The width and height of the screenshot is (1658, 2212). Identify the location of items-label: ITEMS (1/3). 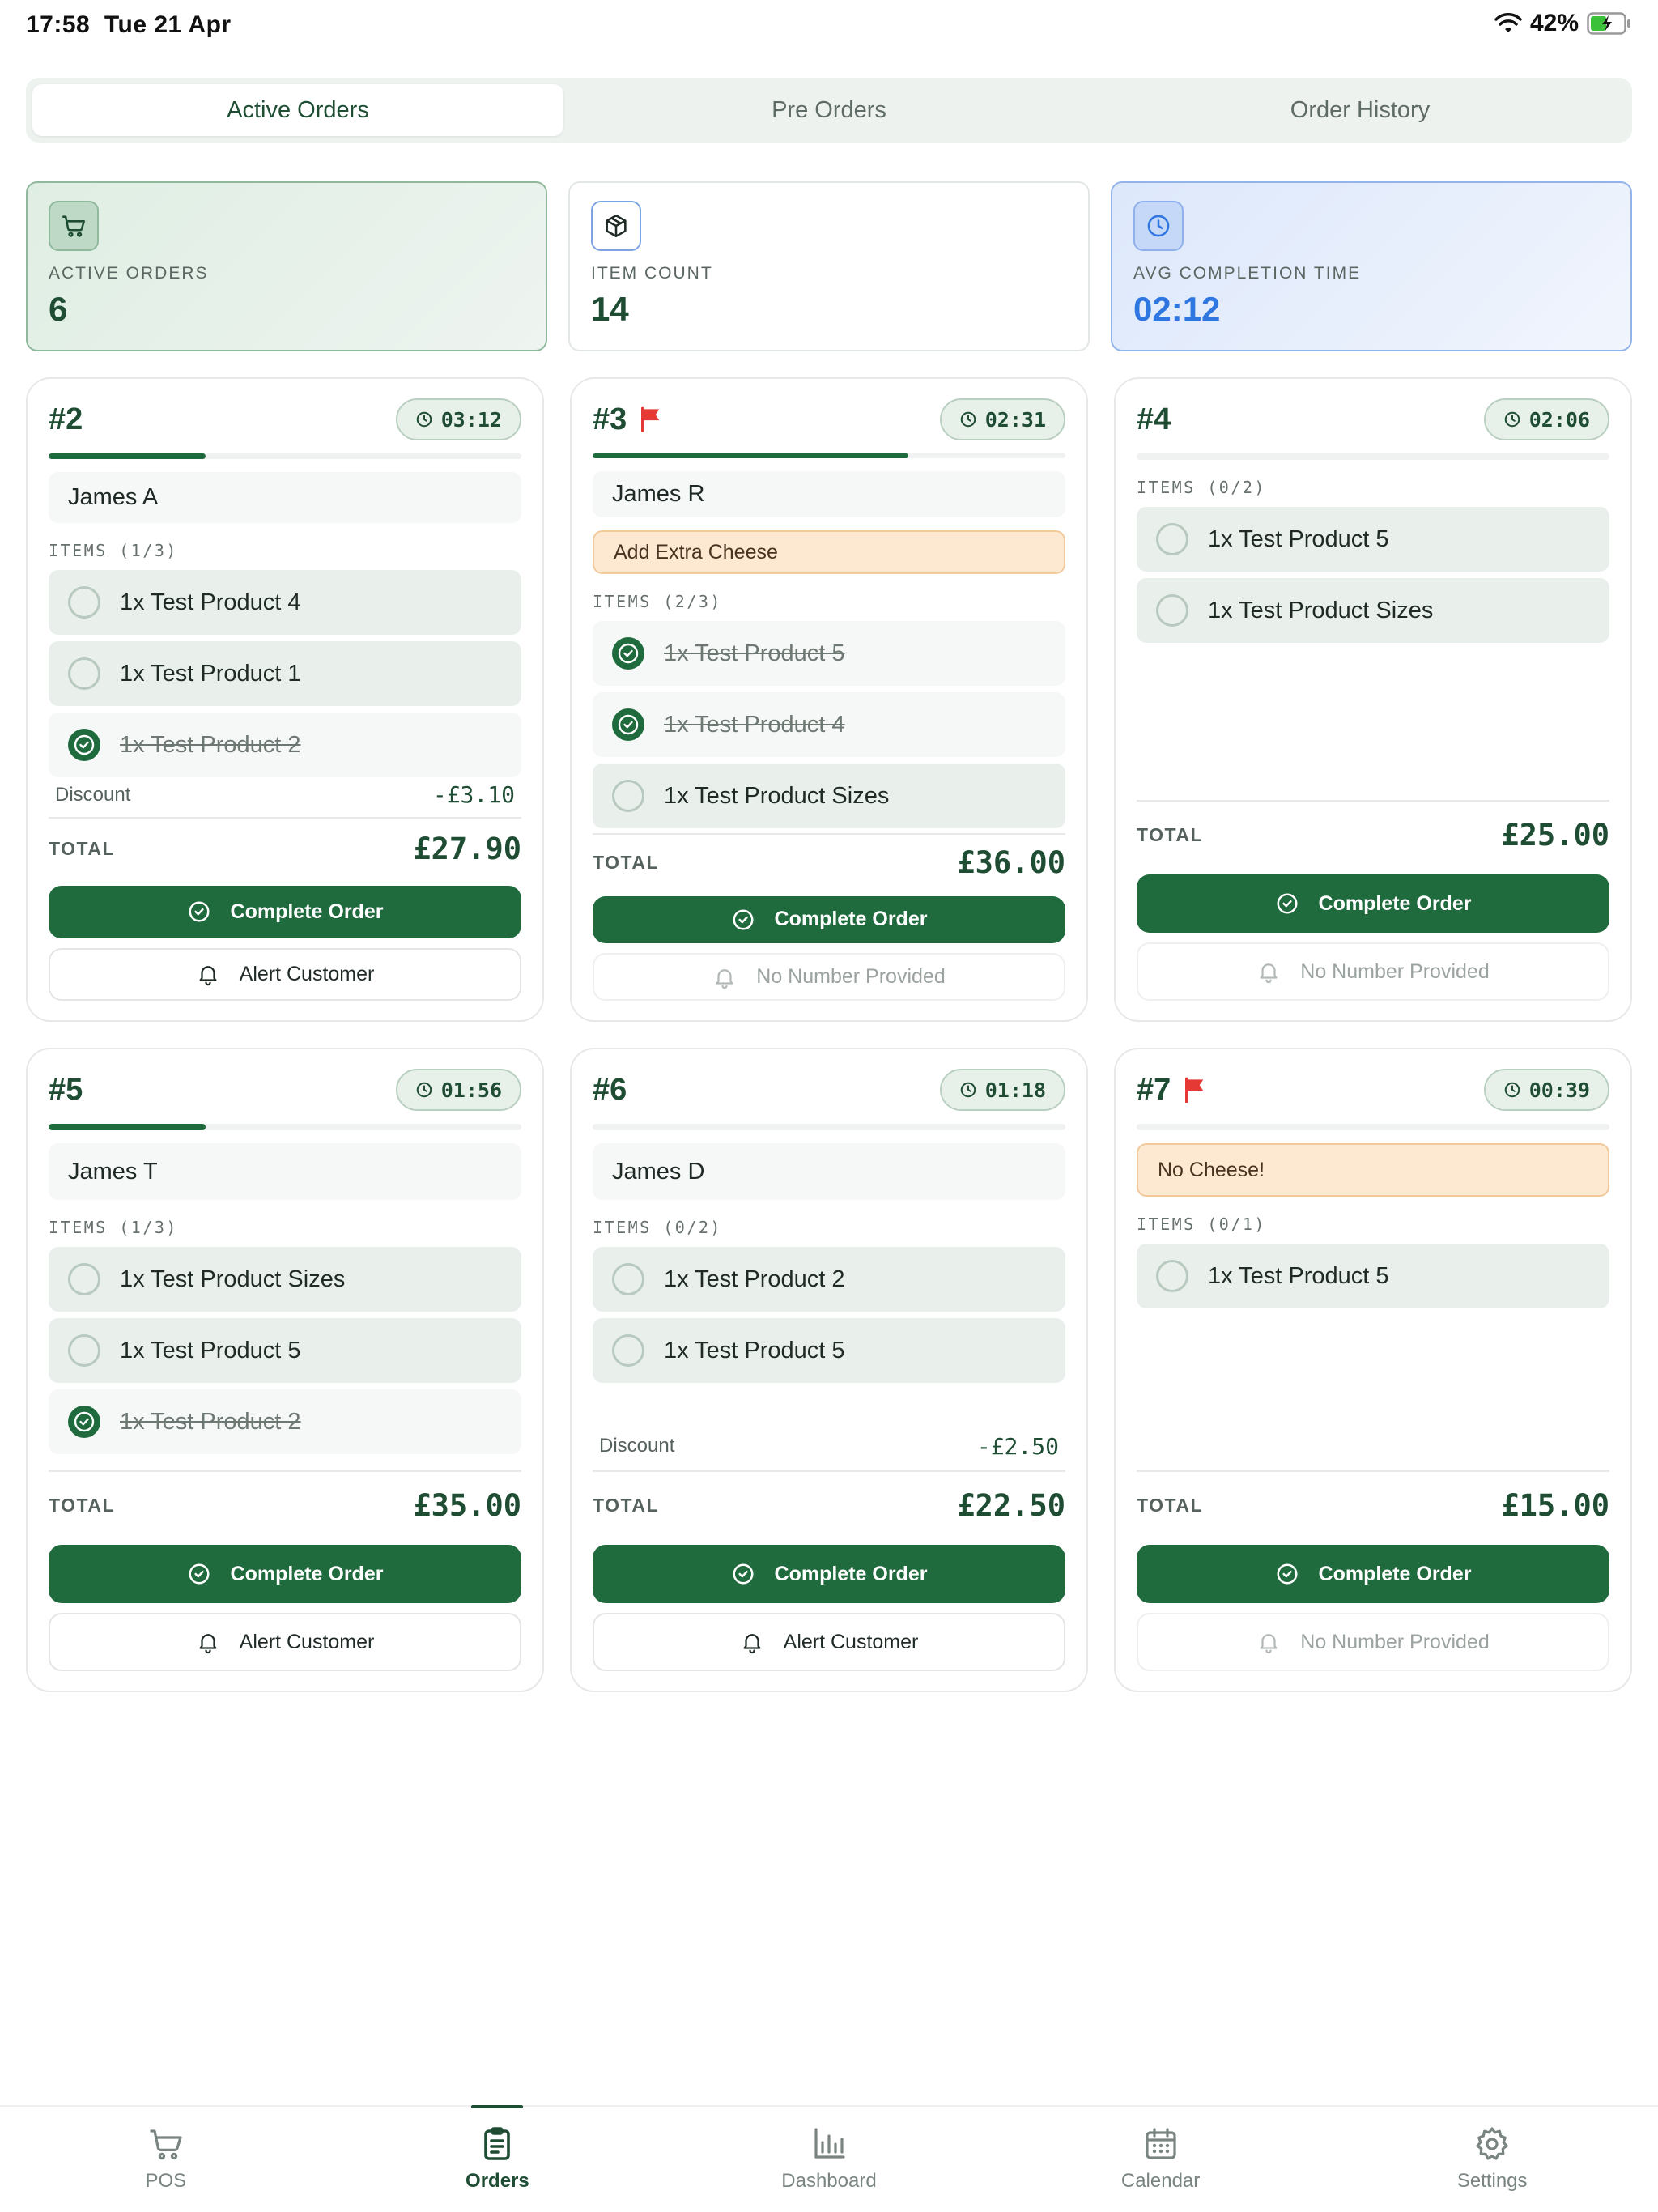
(113, 551).